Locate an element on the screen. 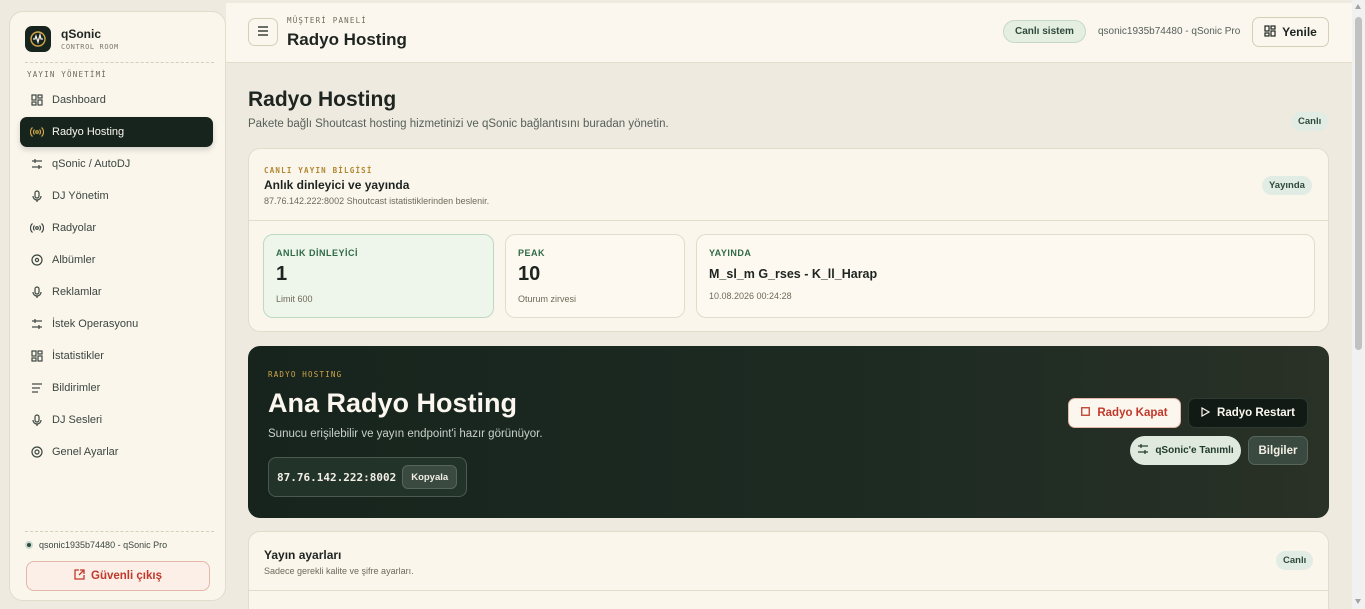 The width and height of the screenshot is (1365, 609). radio-restart-button: Radyo Restart is located at coordinates (1248, 413).